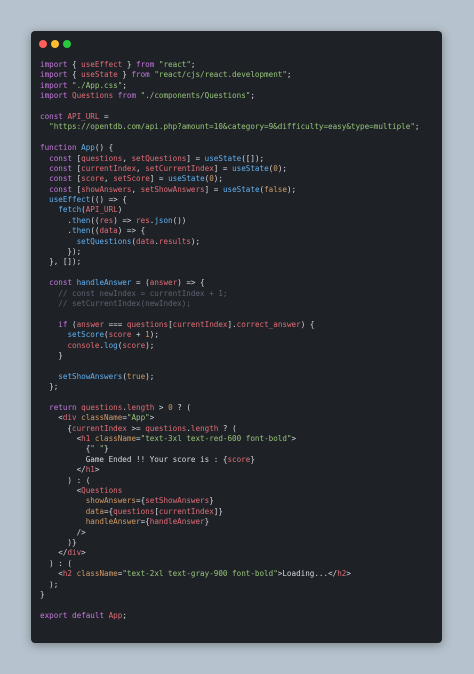  I want to click on code-token: useEffect, so click(70, 200).